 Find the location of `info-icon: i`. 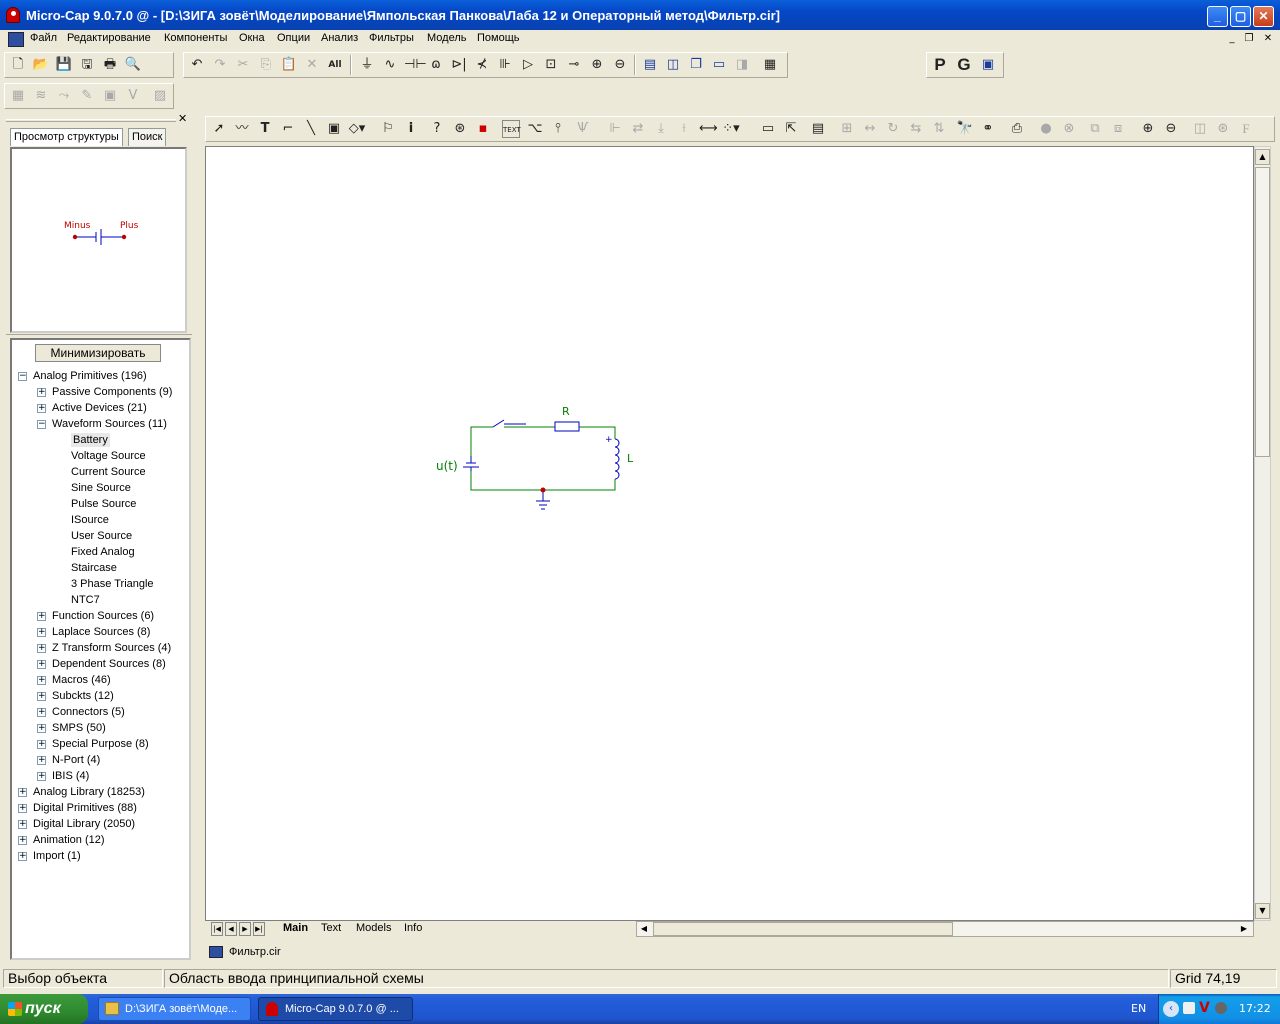

info-icon: i is located at coordinates (411, 129).